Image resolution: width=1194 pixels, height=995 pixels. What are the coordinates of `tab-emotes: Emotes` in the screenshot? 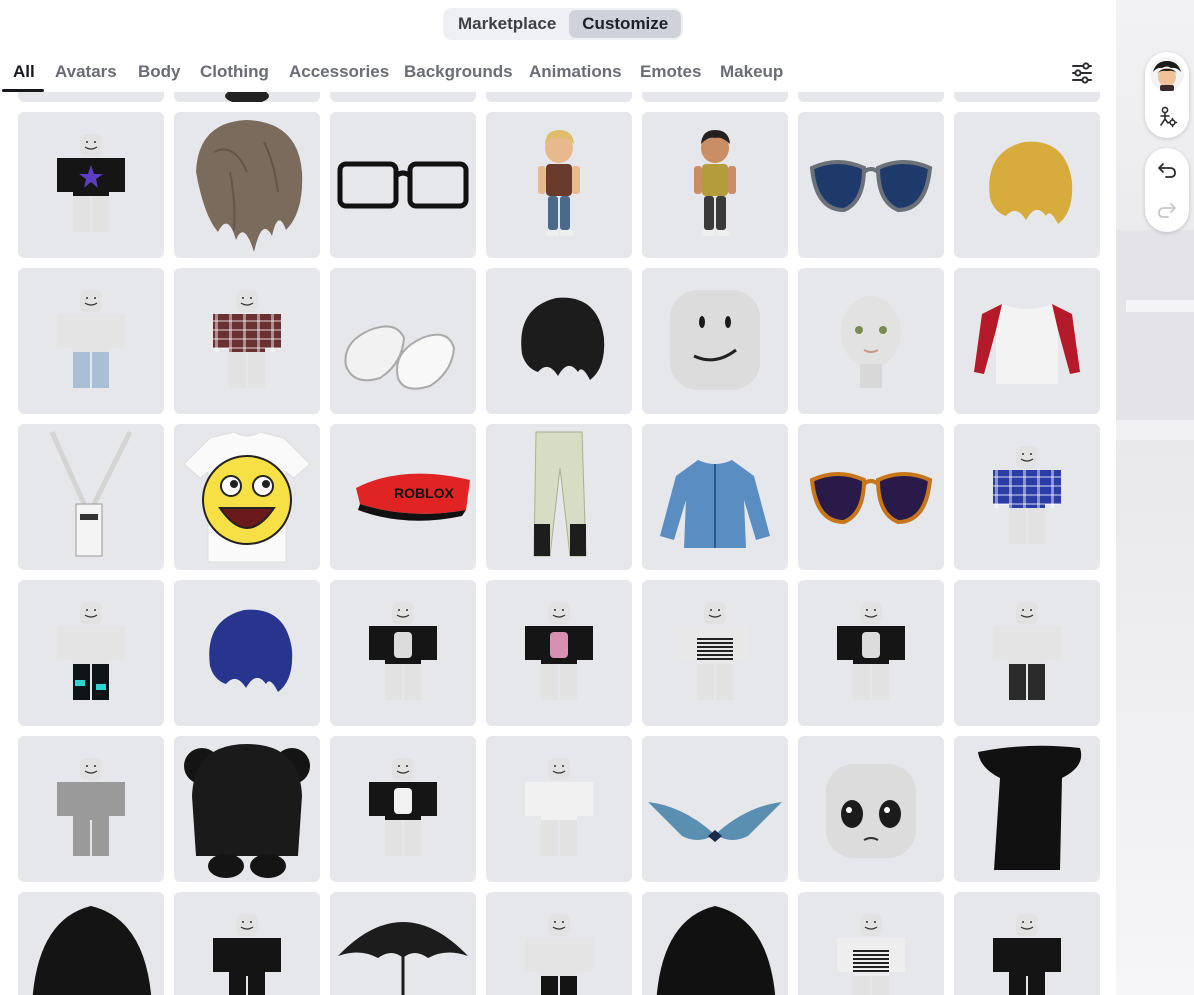 It's located at (670, 72).